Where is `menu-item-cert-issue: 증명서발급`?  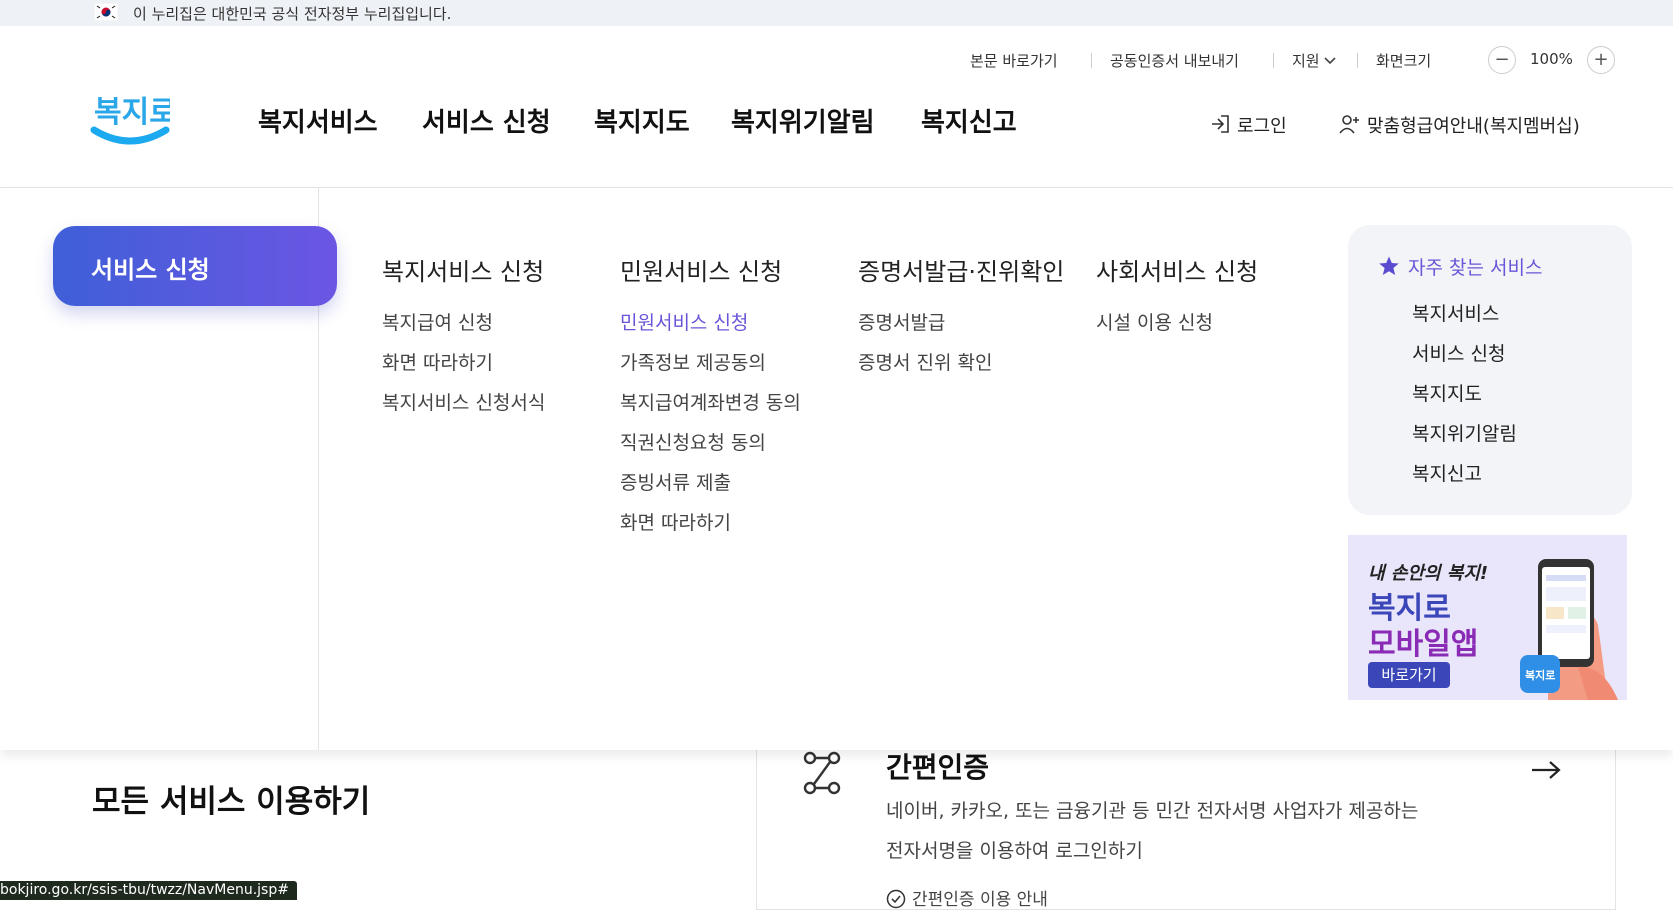 menu-item-cert-issue: 증명서발급 is located at coordinates (901, 321).